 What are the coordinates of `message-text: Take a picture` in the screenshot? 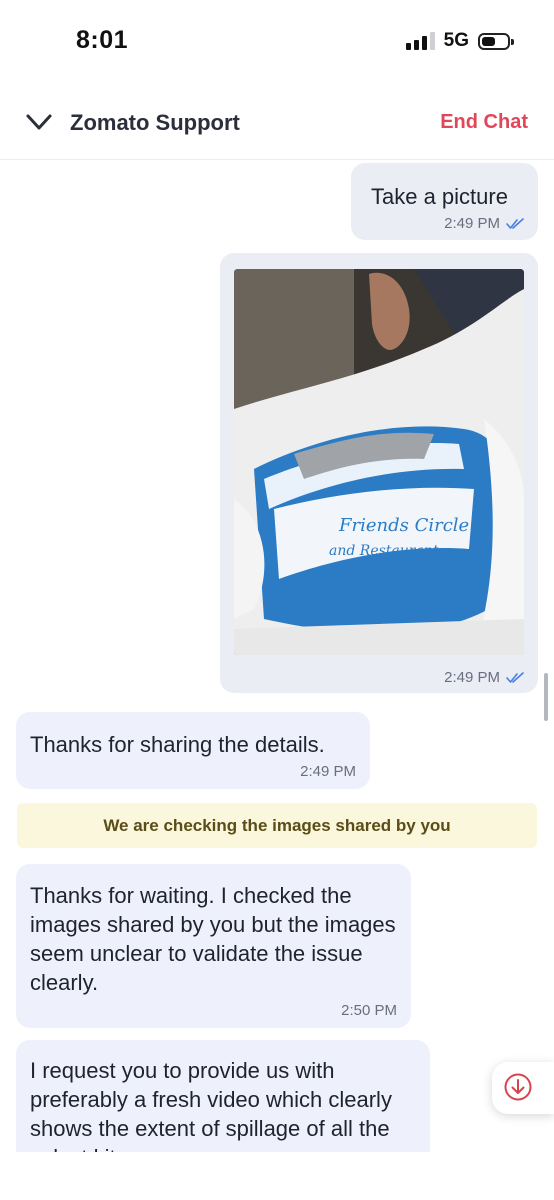 It's located at (439, 196).